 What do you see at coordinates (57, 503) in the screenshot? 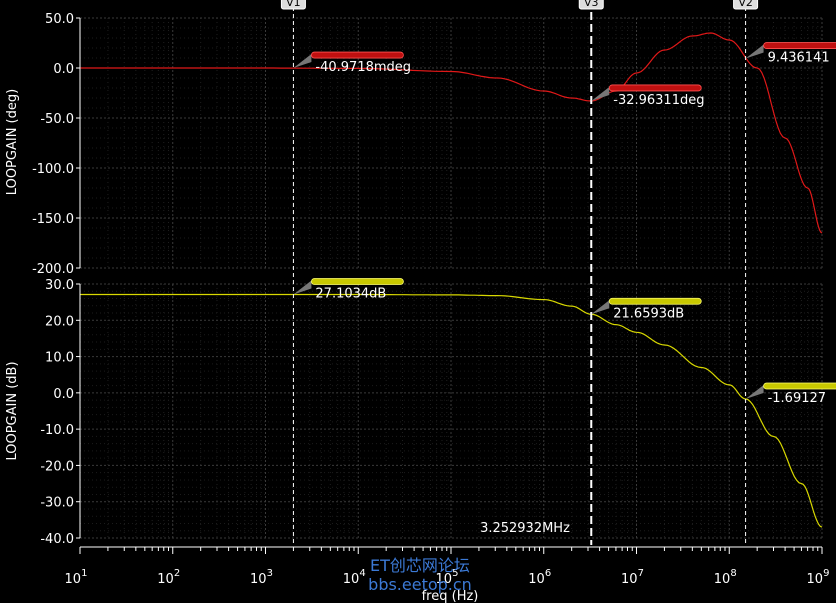
I see `gain-y-tick-label: -30.0` at bounding box center [57, 503].